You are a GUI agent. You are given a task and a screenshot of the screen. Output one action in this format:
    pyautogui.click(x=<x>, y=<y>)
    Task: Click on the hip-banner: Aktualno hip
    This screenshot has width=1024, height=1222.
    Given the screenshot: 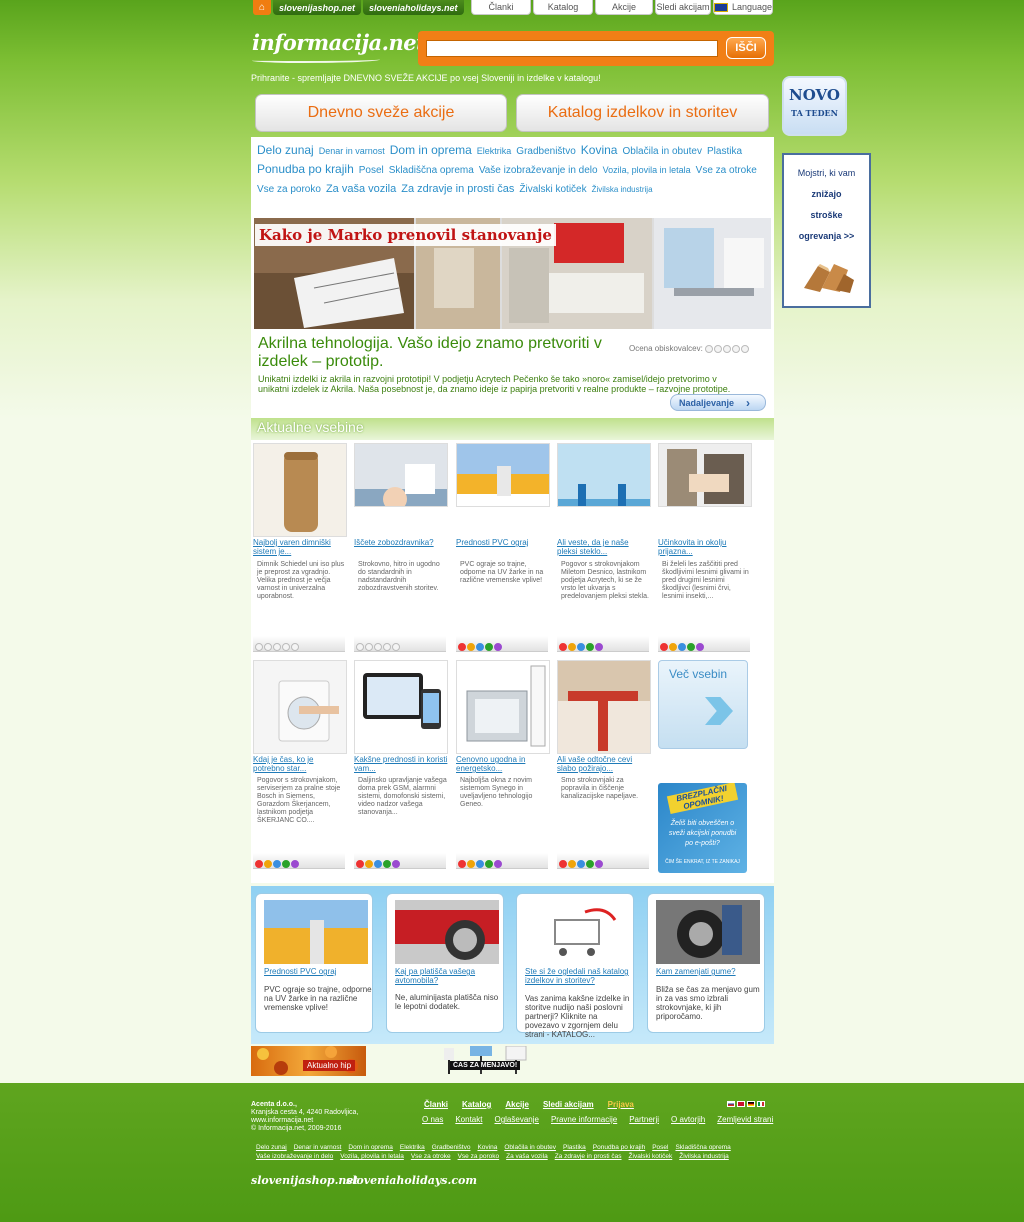 What is the action you would take?
    pyautogui.click(x=308, y=1061)
    